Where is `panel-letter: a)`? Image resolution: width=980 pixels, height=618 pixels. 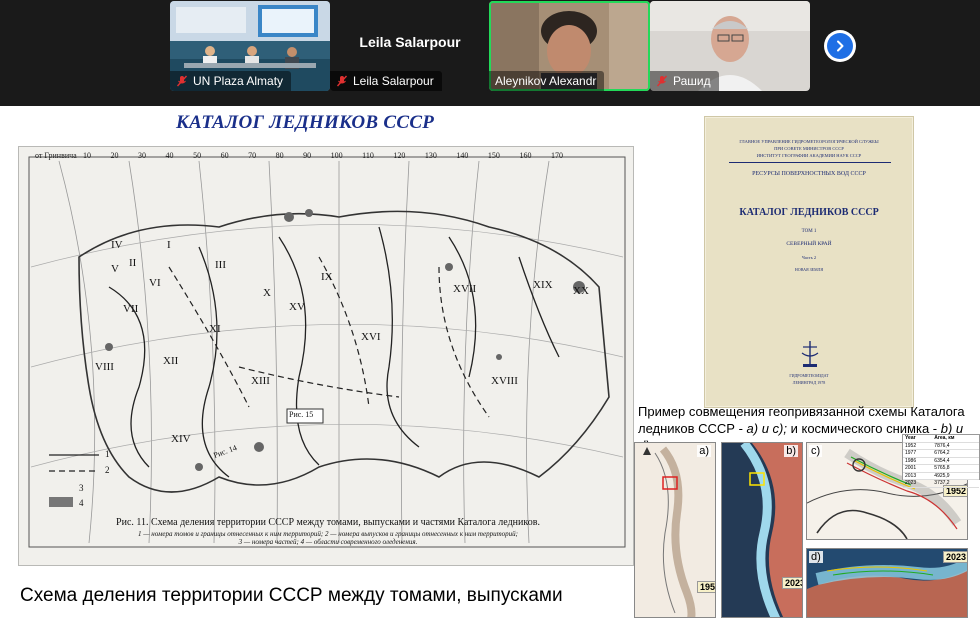
panel-letter: a) is located at coordinates (704, 451).